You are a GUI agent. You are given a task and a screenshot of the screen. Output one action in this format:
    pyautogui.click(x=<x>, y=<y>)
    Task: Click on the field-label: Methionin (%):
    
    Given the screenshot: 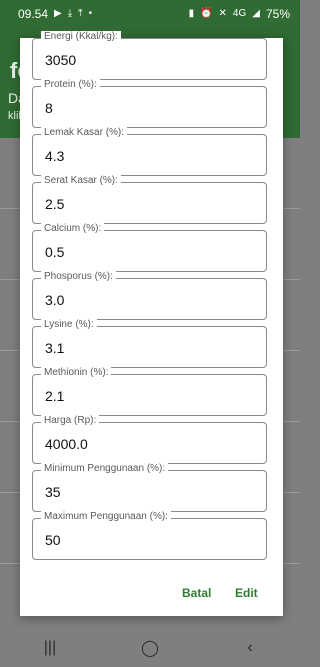 What is the action you would take?
    pyautogui.click(x=76, y=372)
    